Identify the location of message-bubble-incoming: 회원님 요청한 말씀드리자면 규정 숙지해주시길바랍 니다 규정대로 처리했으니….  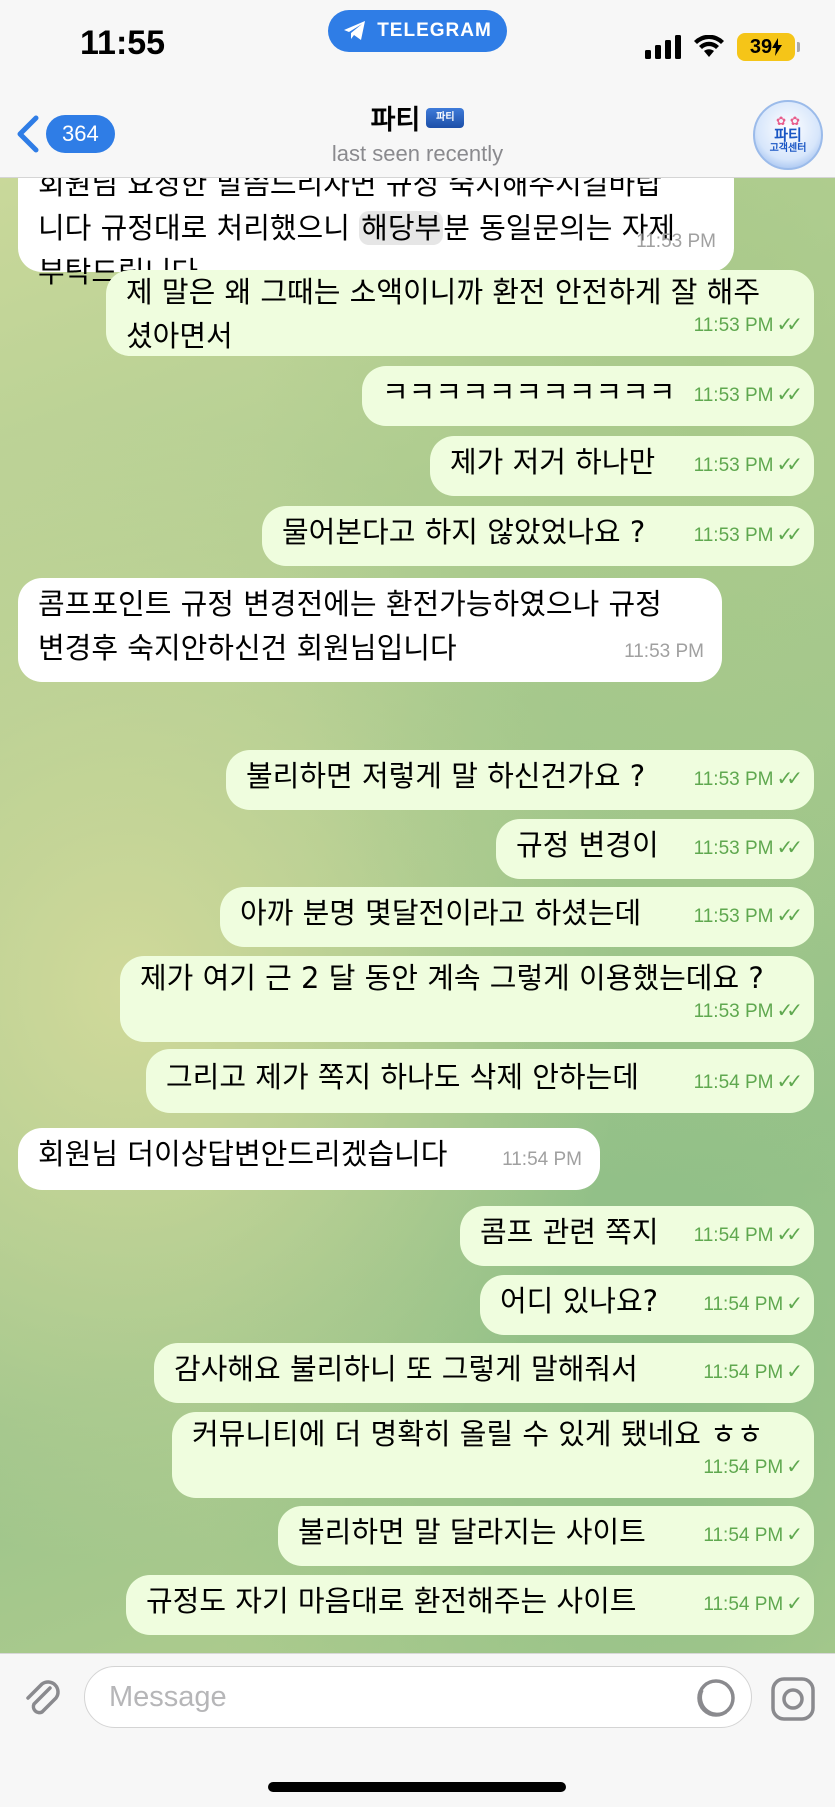
(376, 233).